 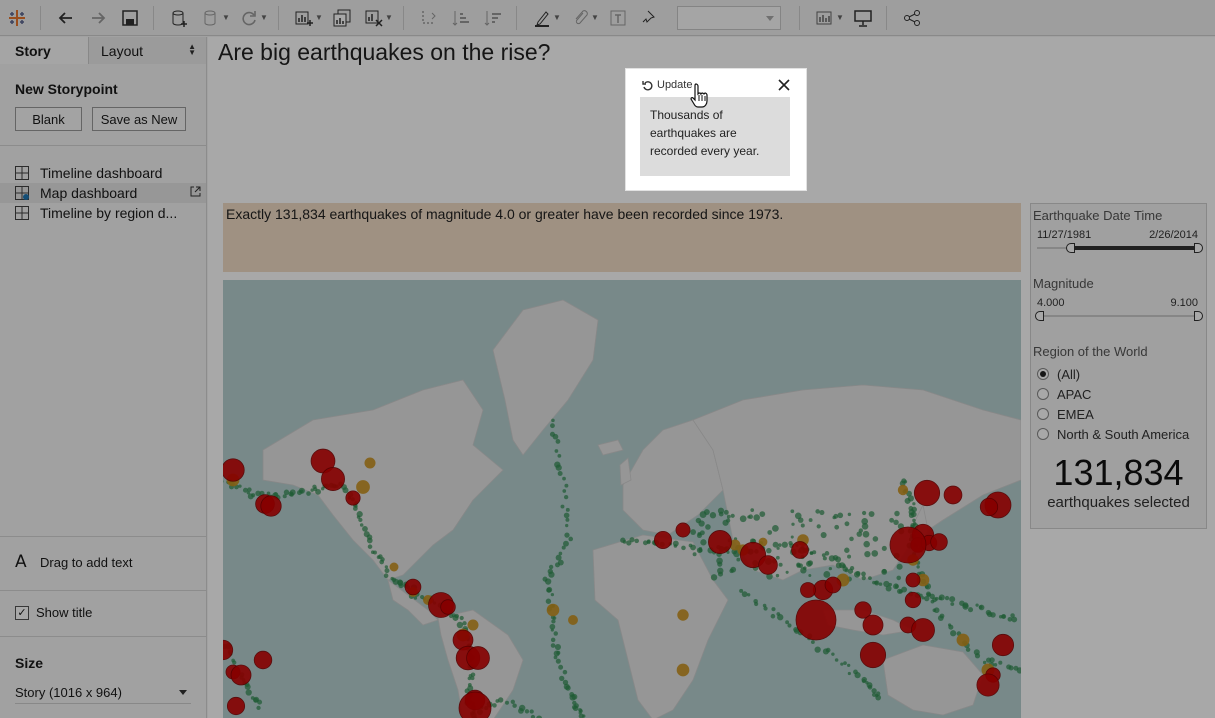 I want to click on swap-rows-columns-icon, so click(x=429, y=18).